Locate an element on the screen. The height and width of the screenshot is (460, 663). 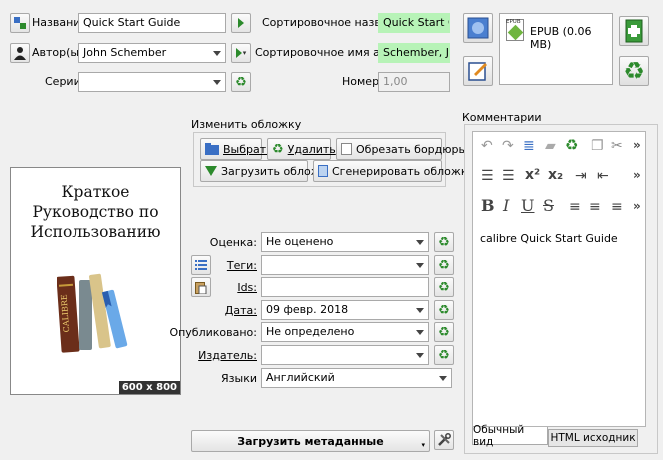
clear-date-button: ♻ is located at coordinates (444, 310).